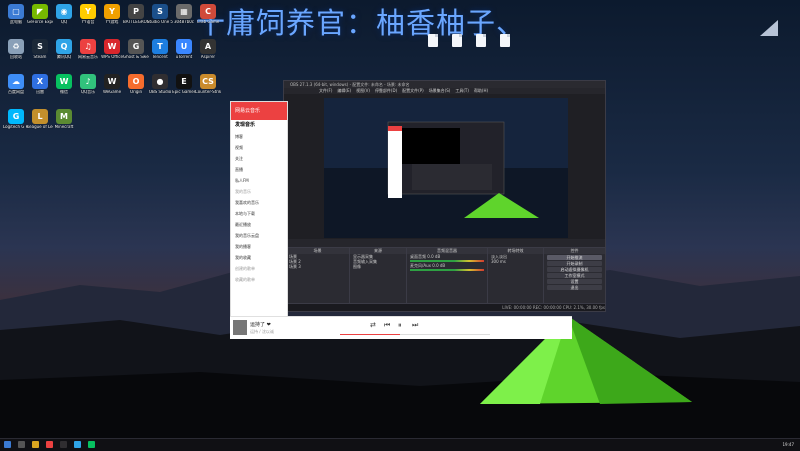 The width and height of the screenshot is (800, 451). Describe the element at coordinates (260, 325) in the screenshot. I see `now-playing-title: 运持了 ❤` at that location.